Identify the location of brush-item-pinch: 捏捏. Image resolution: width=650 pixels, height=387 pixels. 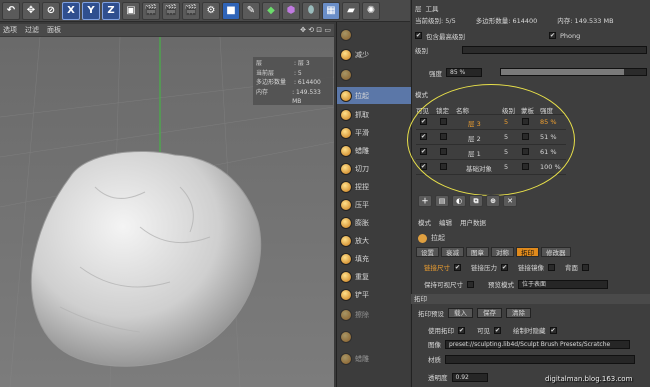
(374, 186).